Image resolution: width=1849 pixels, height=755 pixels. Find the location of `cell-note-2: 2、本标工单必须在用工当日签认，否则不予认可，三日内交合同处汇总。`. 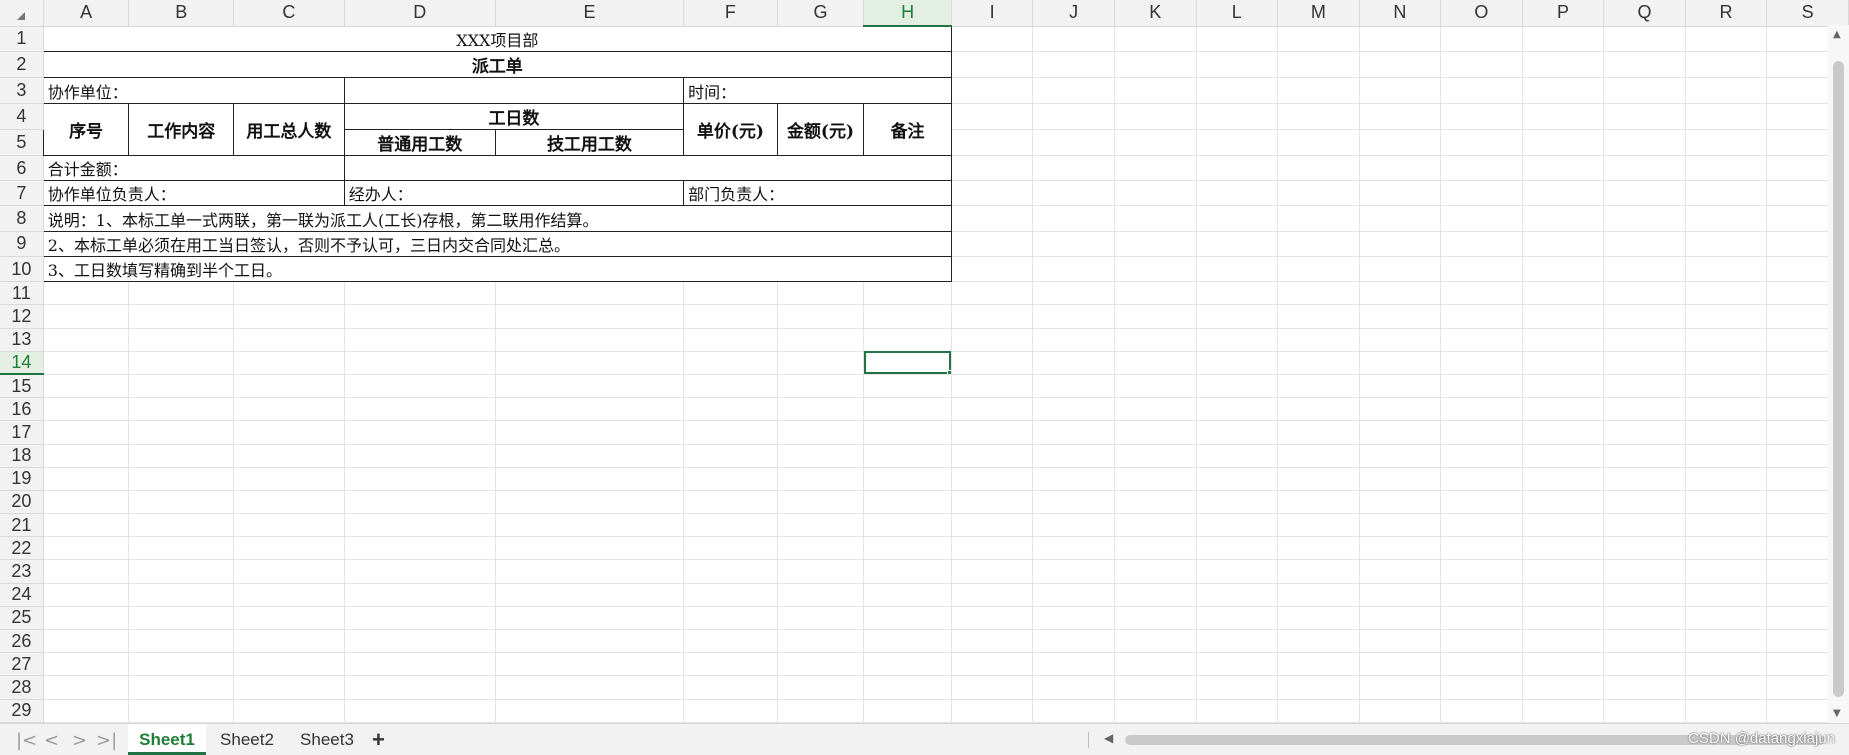

cell-note-2: 2、本标工单必须在用工当日签认，否则不予认可，三日内交合同处汇总。 is located at coordinates (497, 244).